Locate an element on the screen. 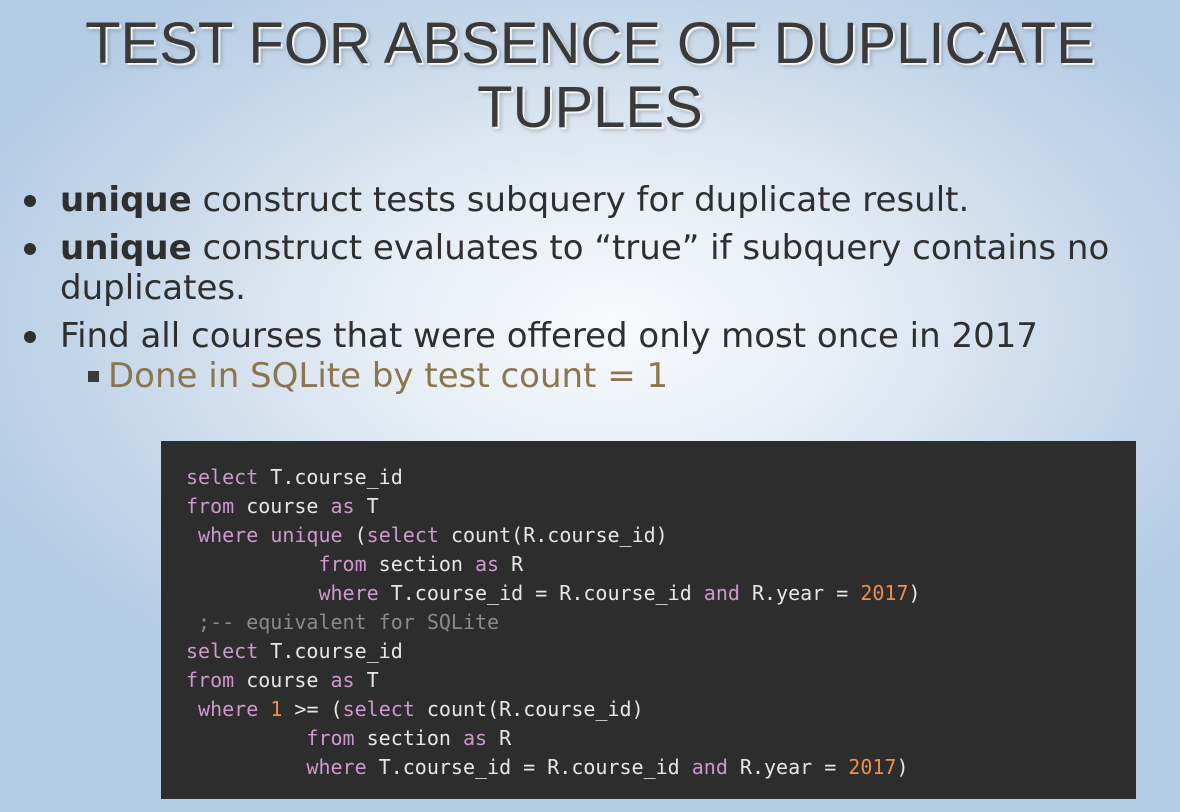 The image size is (1180, 812). slide-title-line-2: TUPLES is located at coordinates (590, 107).